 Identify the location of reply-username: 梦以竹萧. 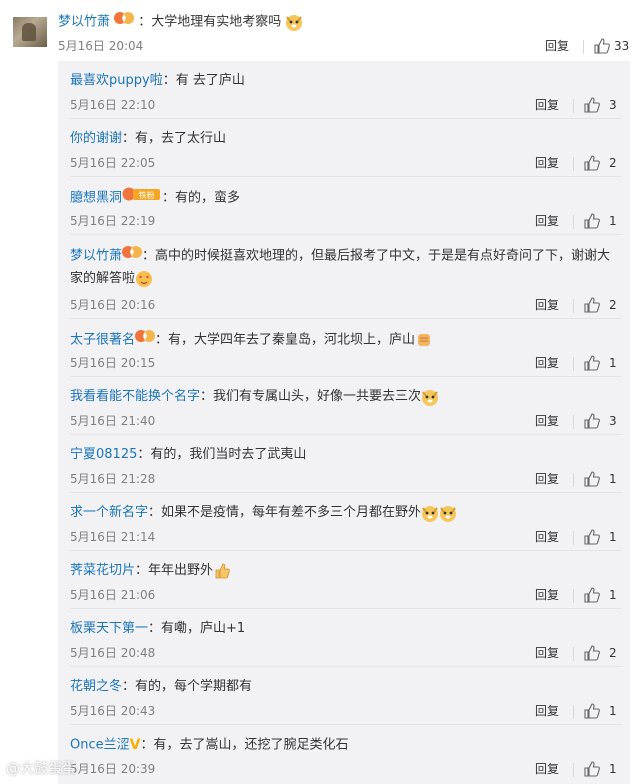
(96, 256).